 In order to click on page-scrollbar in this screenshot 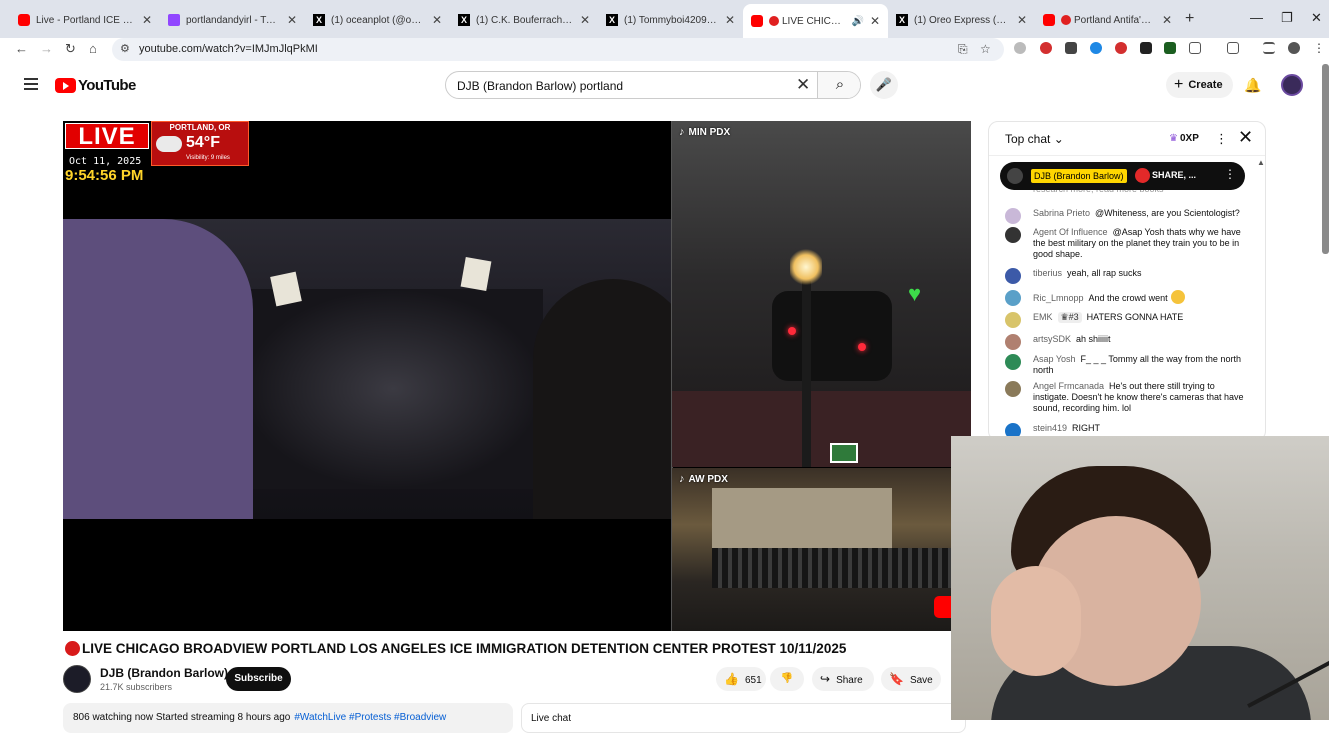, I will do `click(1325, 159)`.